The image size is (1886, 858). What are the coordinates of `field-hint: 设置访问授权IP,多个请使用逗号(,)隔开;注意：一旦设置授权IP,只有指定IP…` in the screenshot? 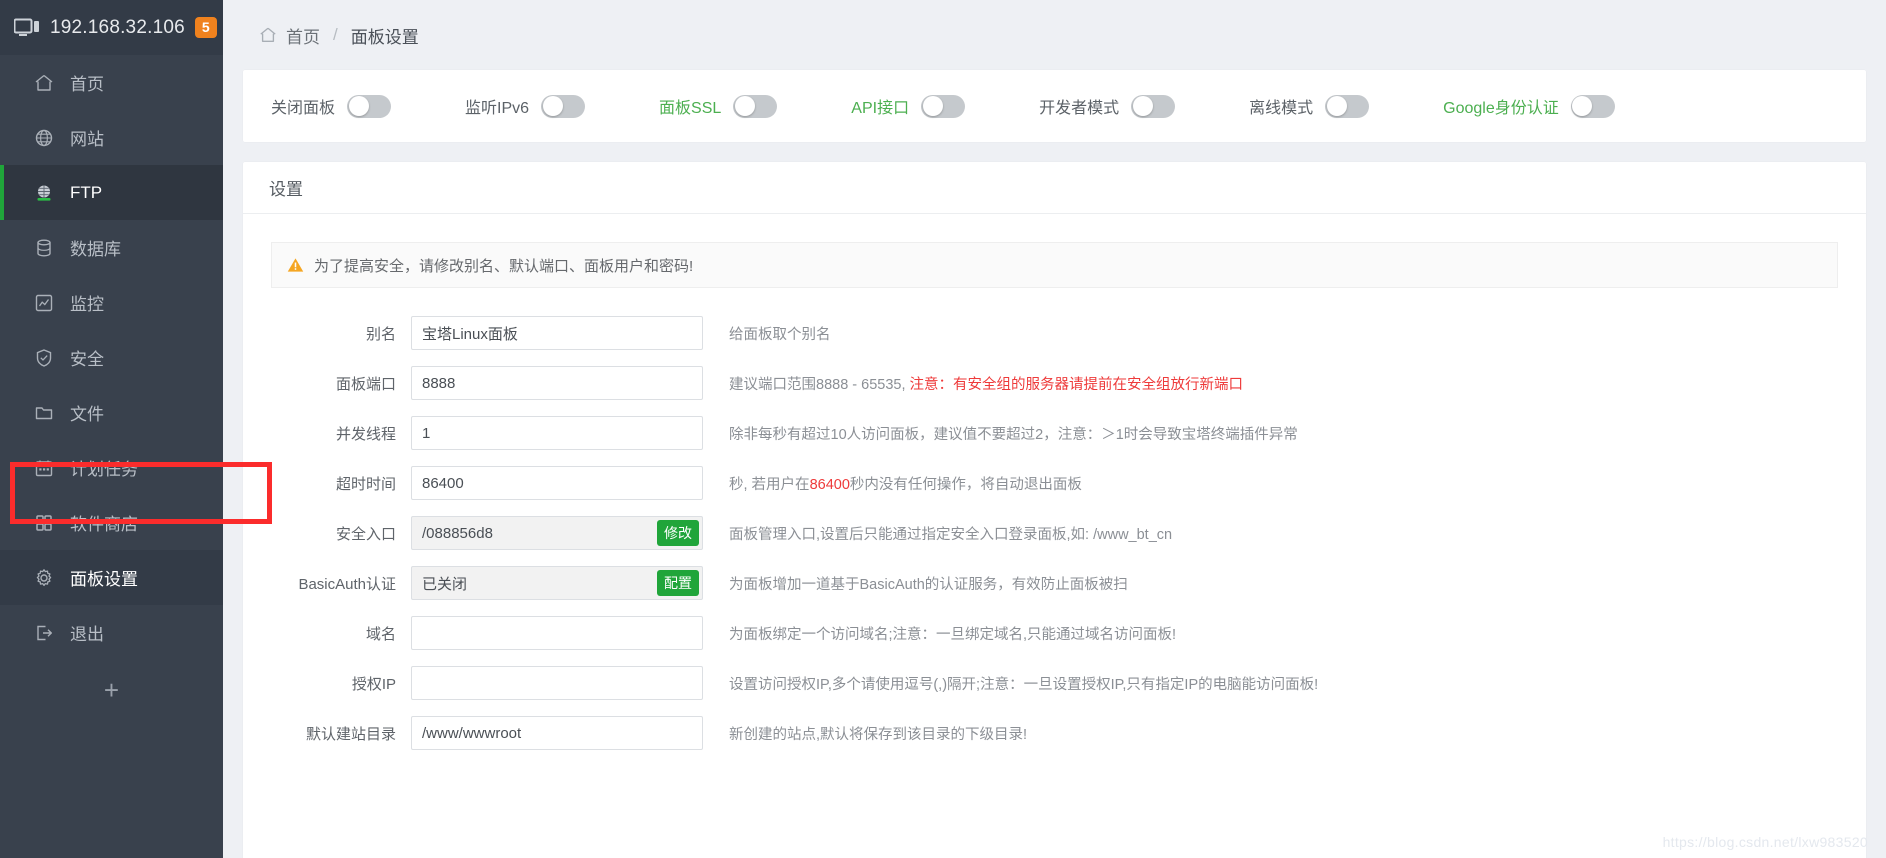 It's located at (1010, 683).